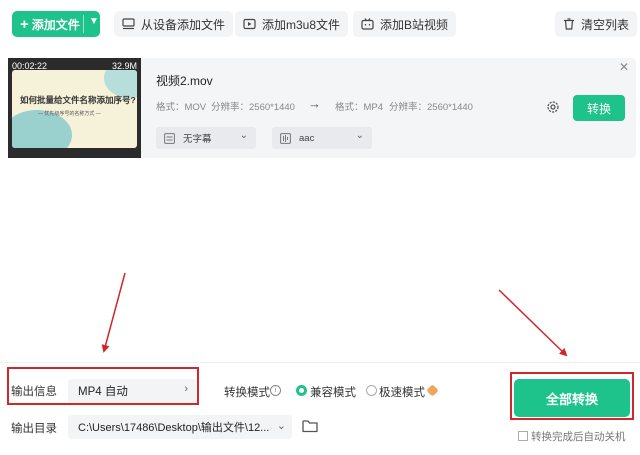 This screenshot has width=640, height=455. Describe the element at coordinates (103, 386) in the screenshot. I see `annotation-highlight-output` at that location.